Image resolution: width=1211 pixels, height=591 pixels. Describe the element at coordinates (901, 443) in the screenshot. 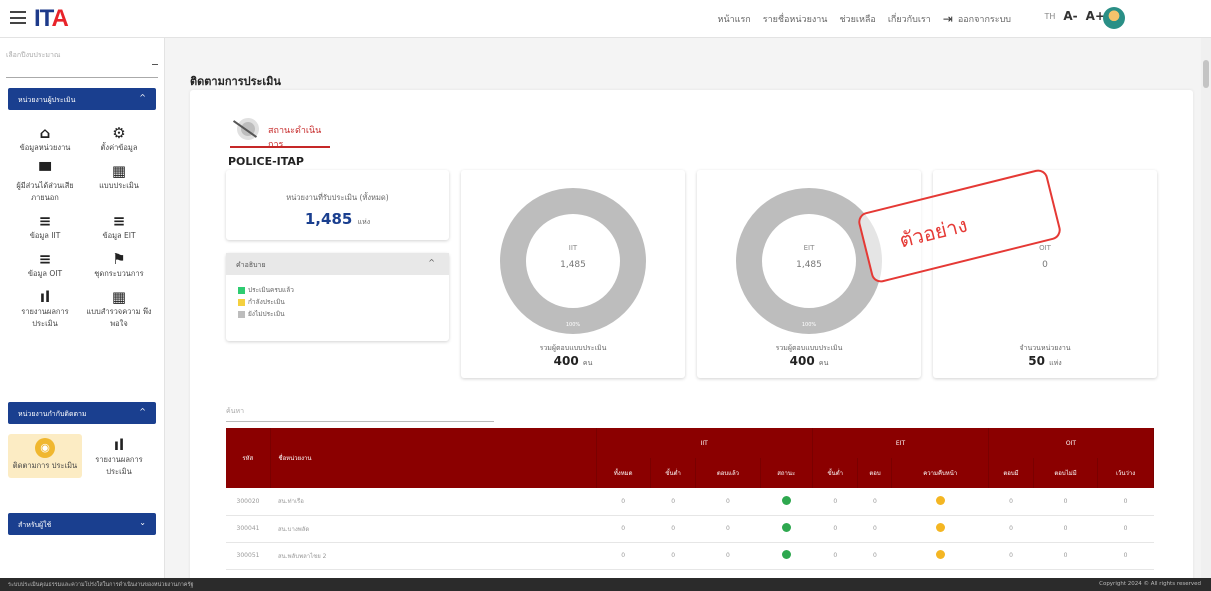

I see `group-eit: EIT` at that location.